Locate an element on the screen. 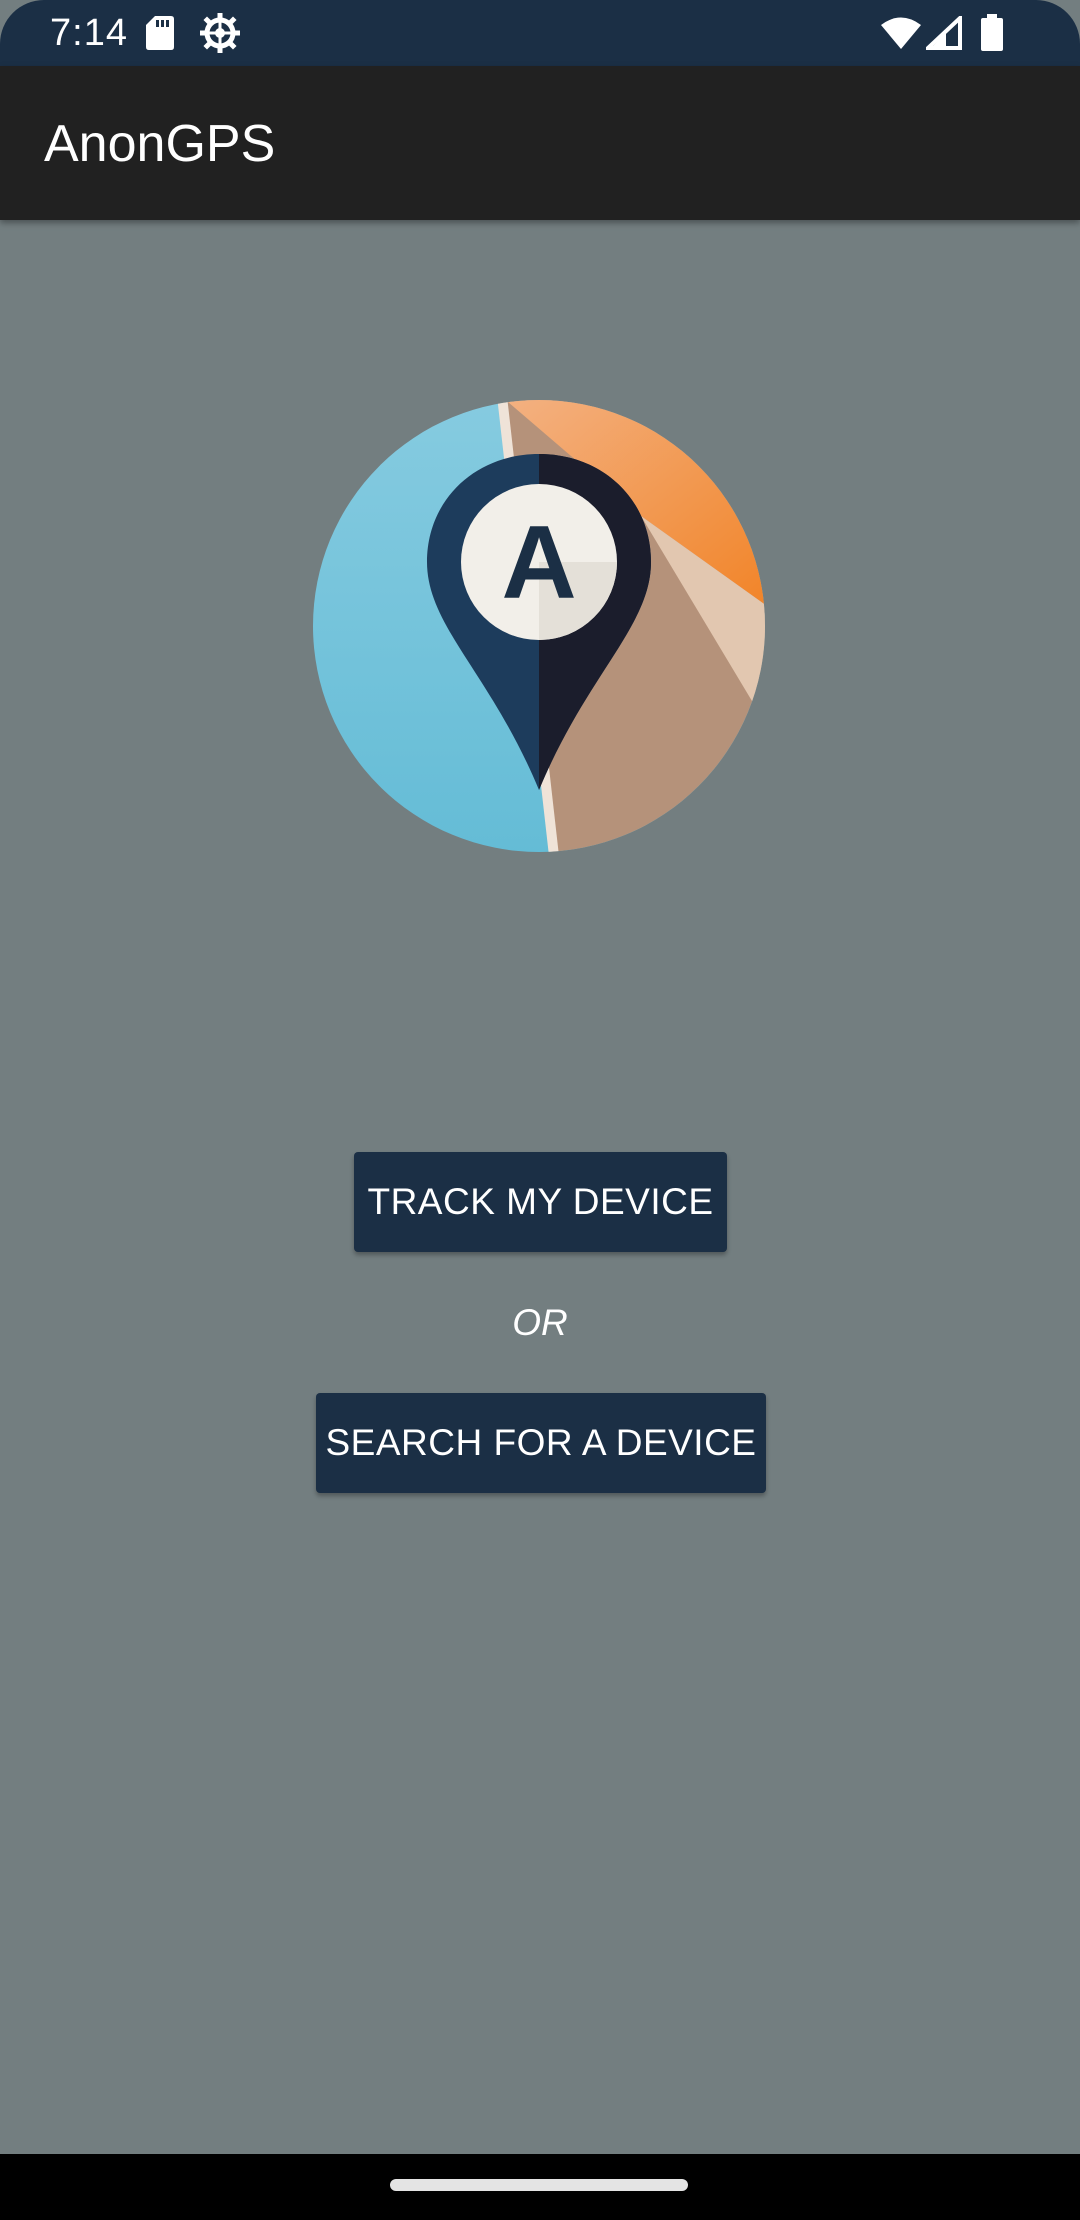 The width and height of the screenshot is (1080, 2220). sd-card-icon is located at coordinates (160, 33).